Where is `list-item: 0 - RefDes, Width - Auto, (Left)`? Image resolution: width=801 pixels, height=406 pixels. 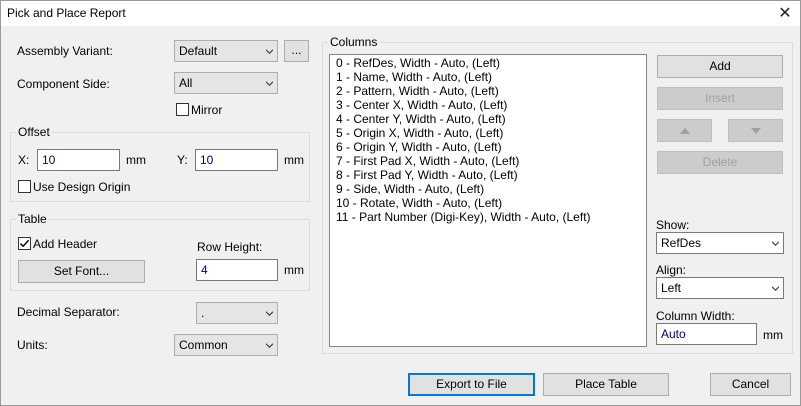 list-item: 0 - RefDes, Width - Auto, (Left) is located at coordinates (418, 63).